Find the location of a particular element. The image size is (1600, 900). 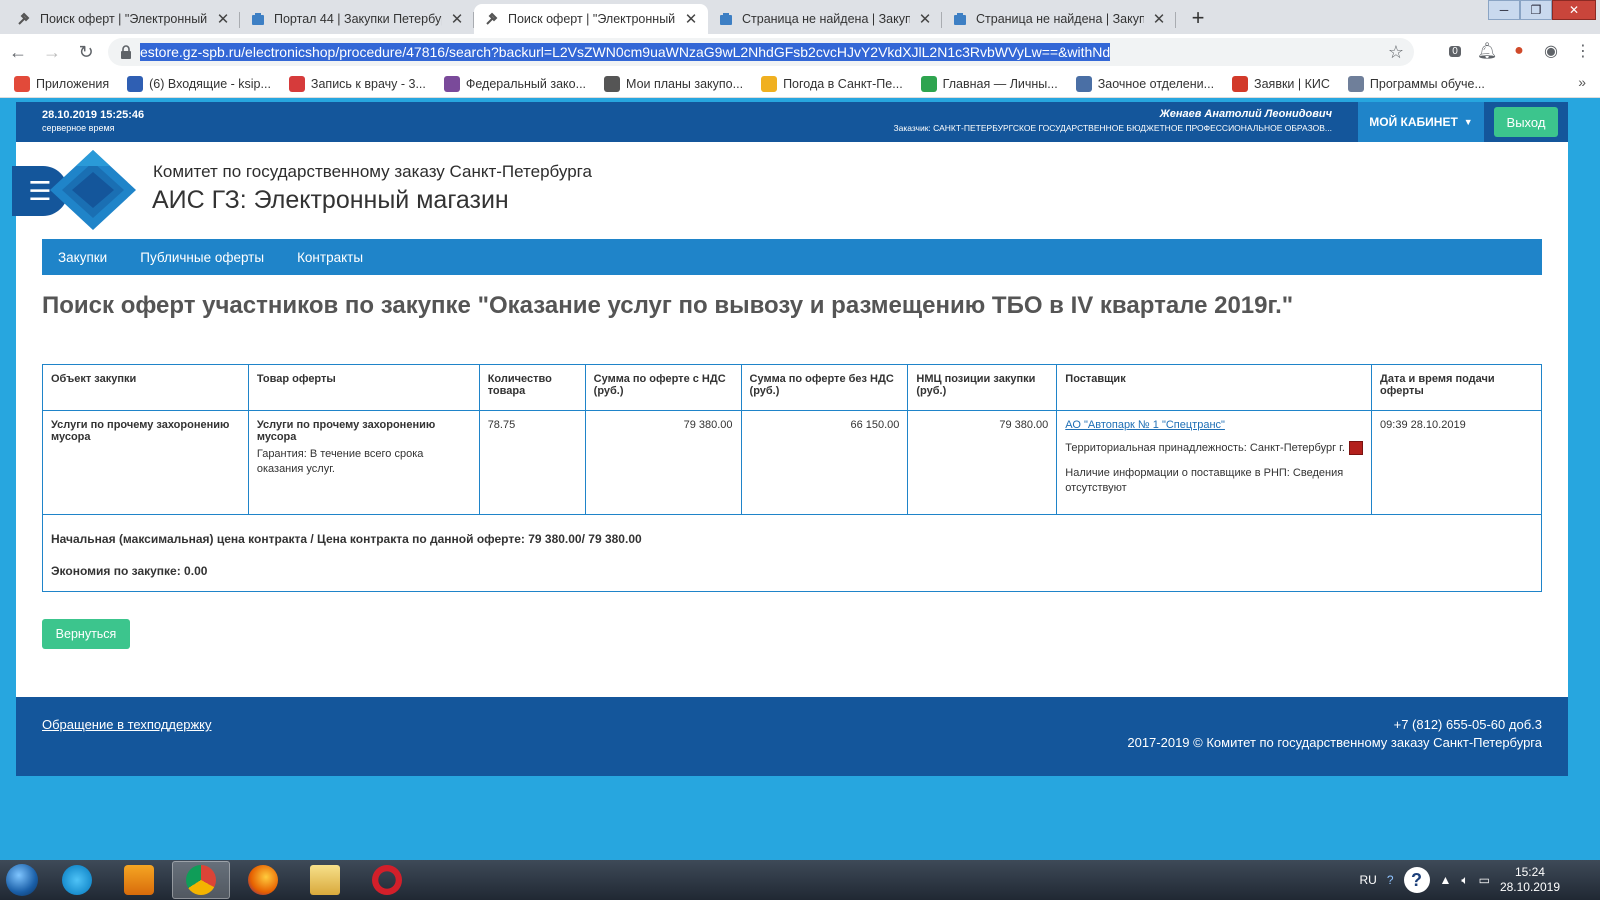

taskbar-opera is located at coordinates (387, 880).